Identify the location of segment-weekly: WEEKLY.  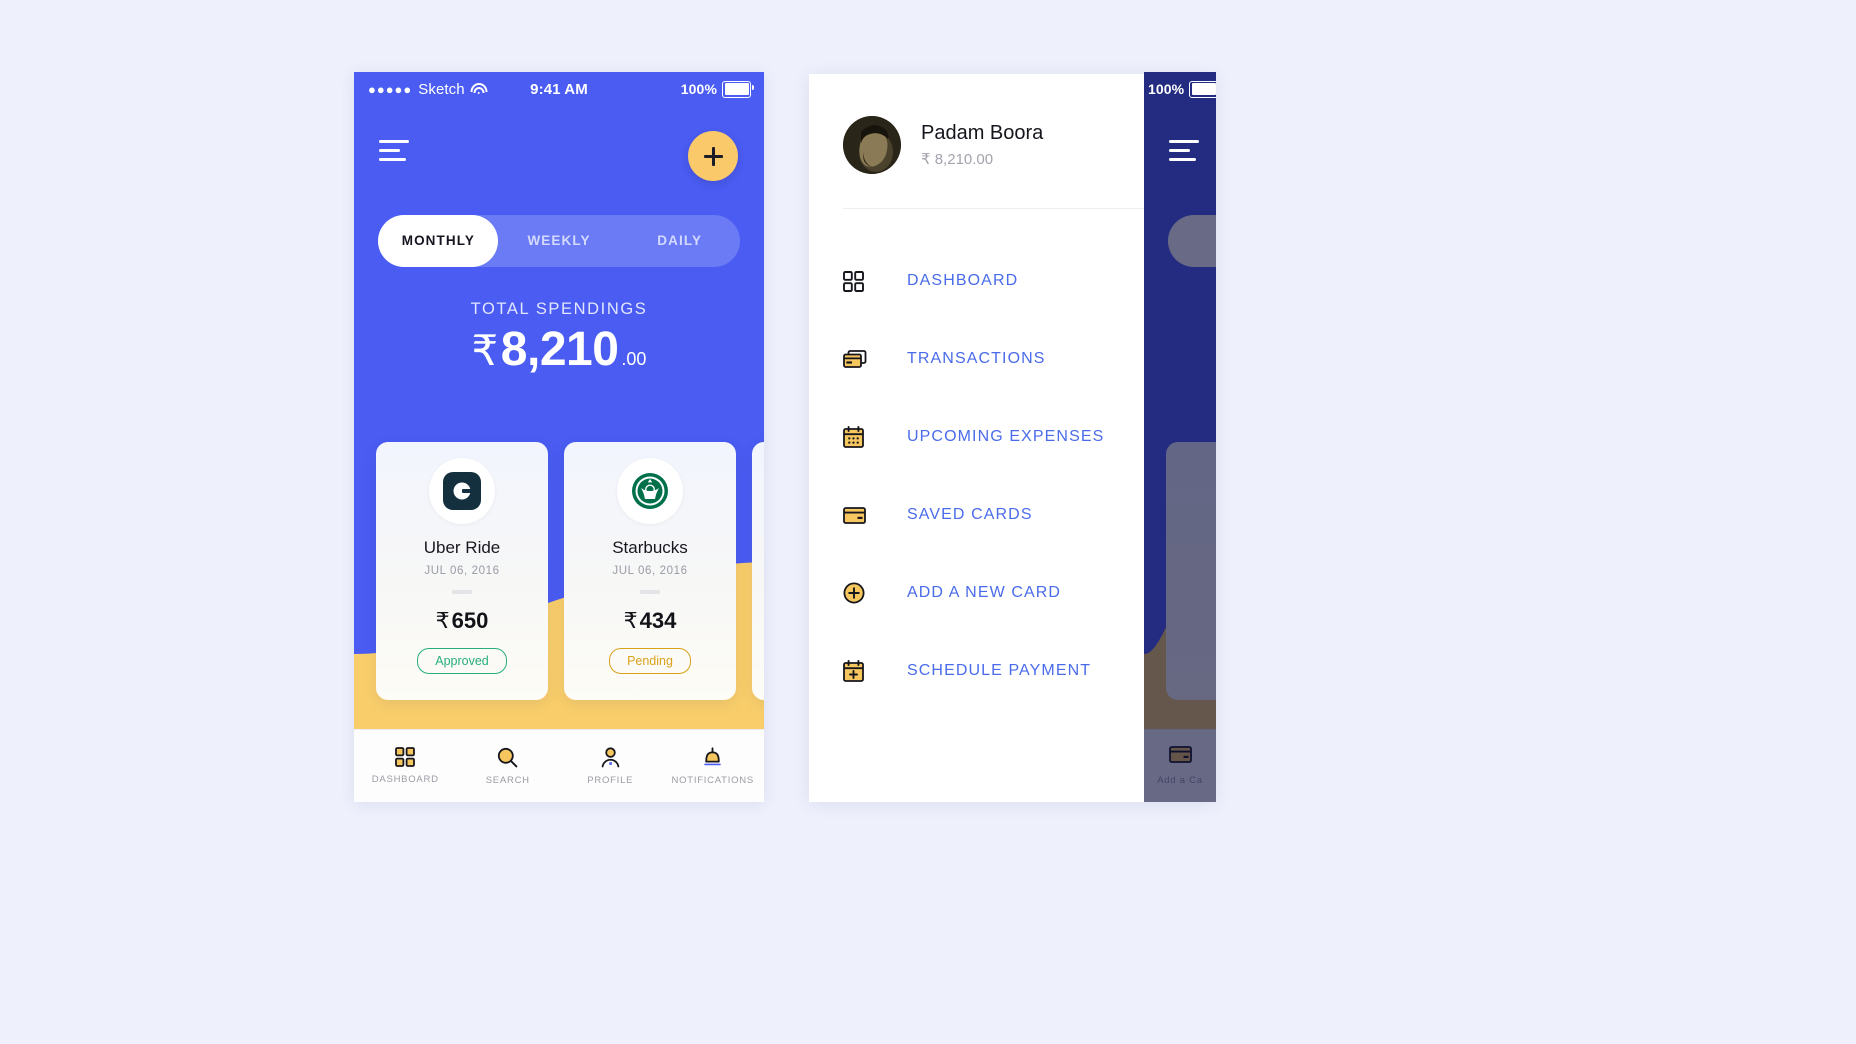
(559, 241).